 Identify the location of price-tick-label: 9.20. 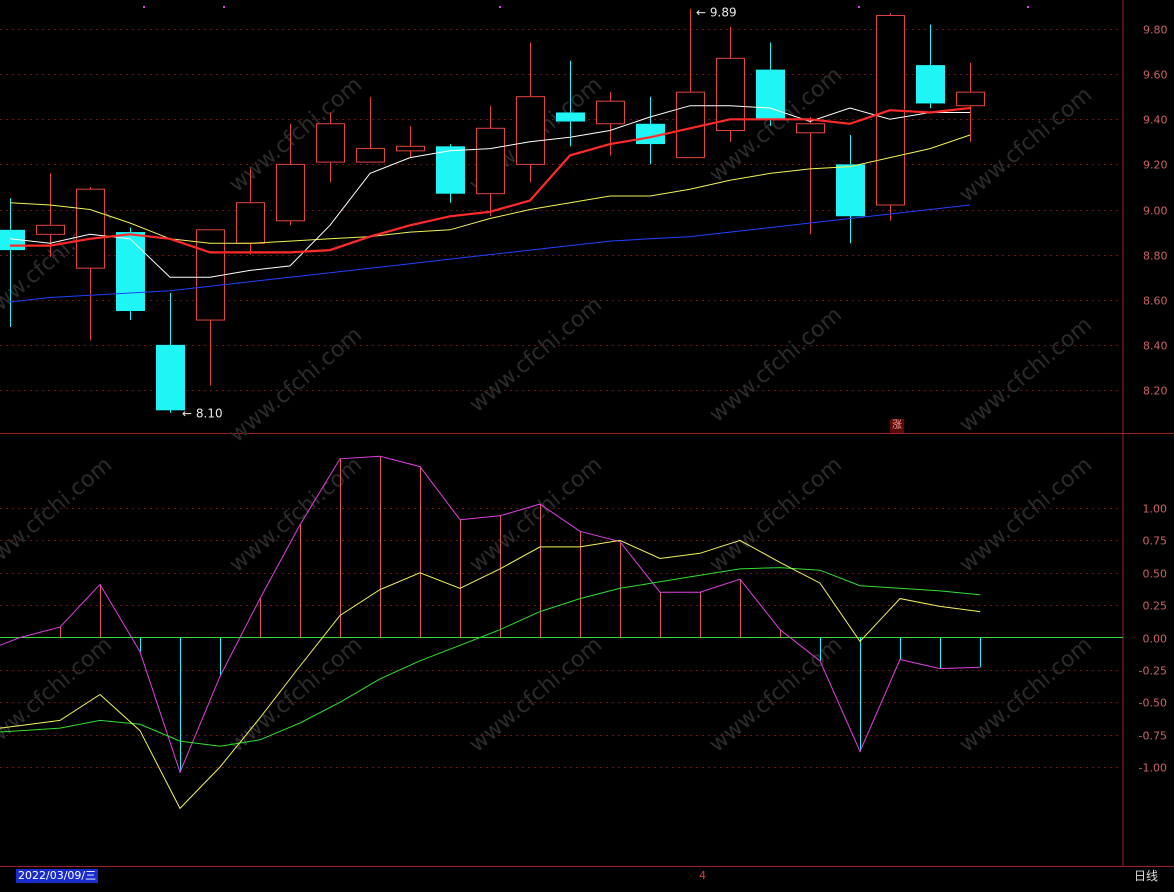
(1155, 165).